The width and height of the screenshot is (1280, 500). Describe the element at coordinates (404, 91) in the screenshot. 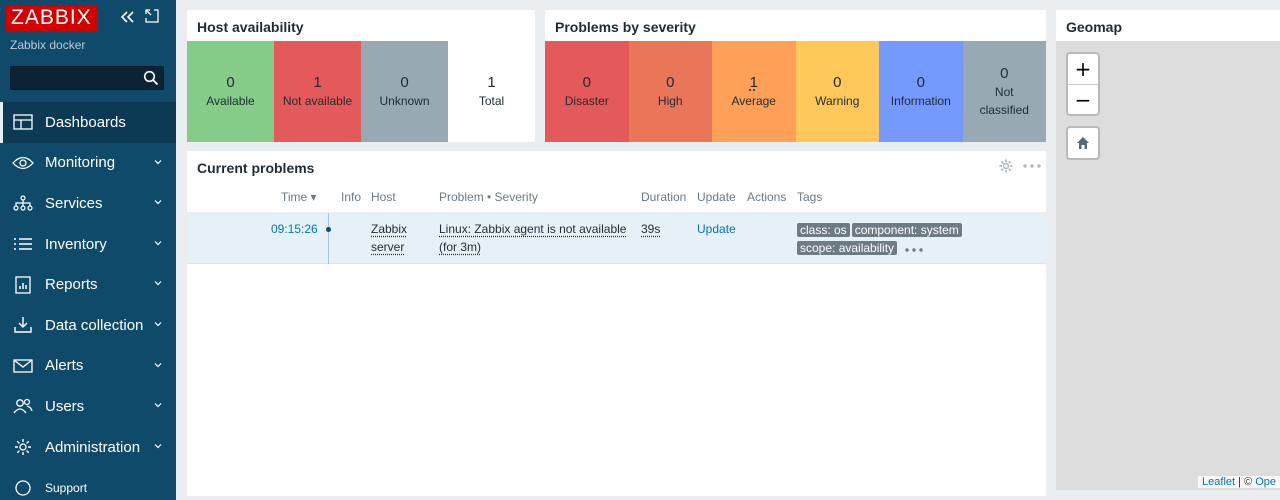

I see `tile-unknown: 0 Unknown` at that location.